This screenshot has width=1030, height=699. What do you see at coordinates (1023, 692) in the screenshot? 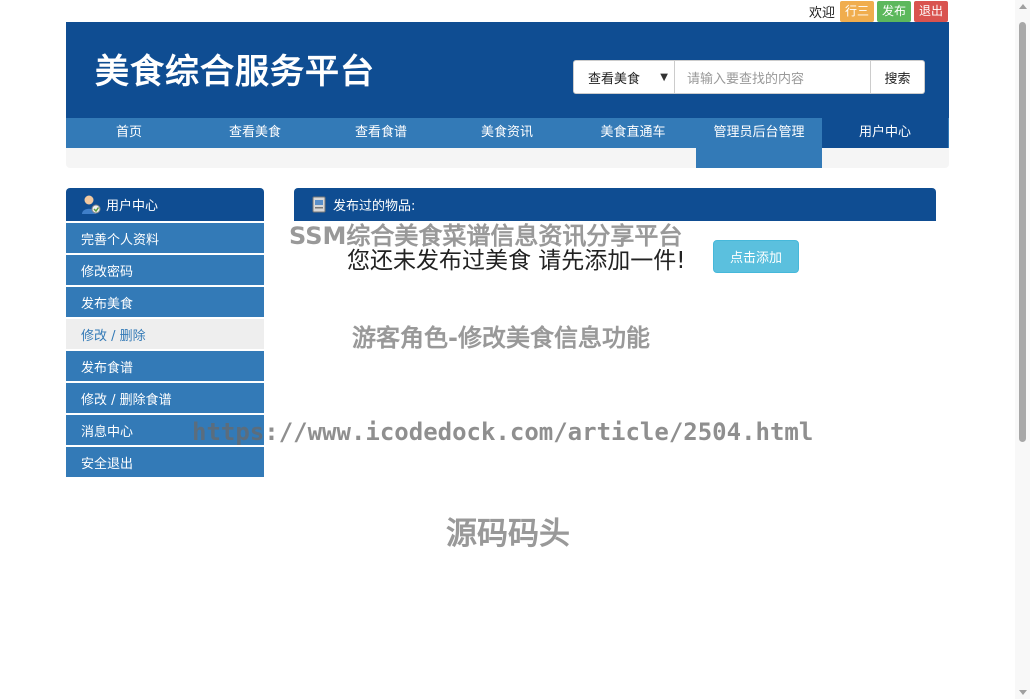
I see `scroll-down-arrow-icon` at bounding box center [1023, 692].